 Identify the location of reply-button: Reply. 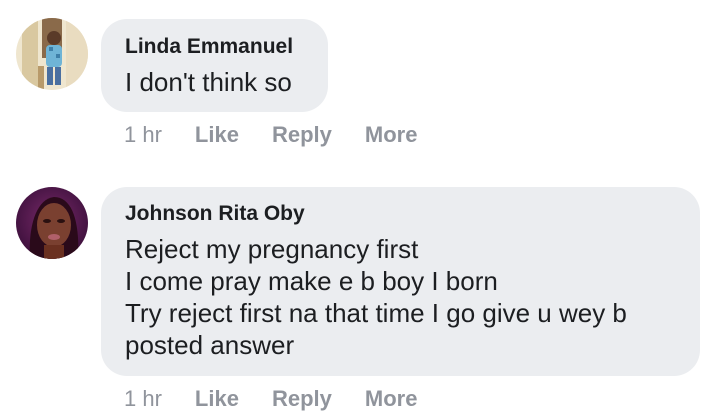
(302, 399).